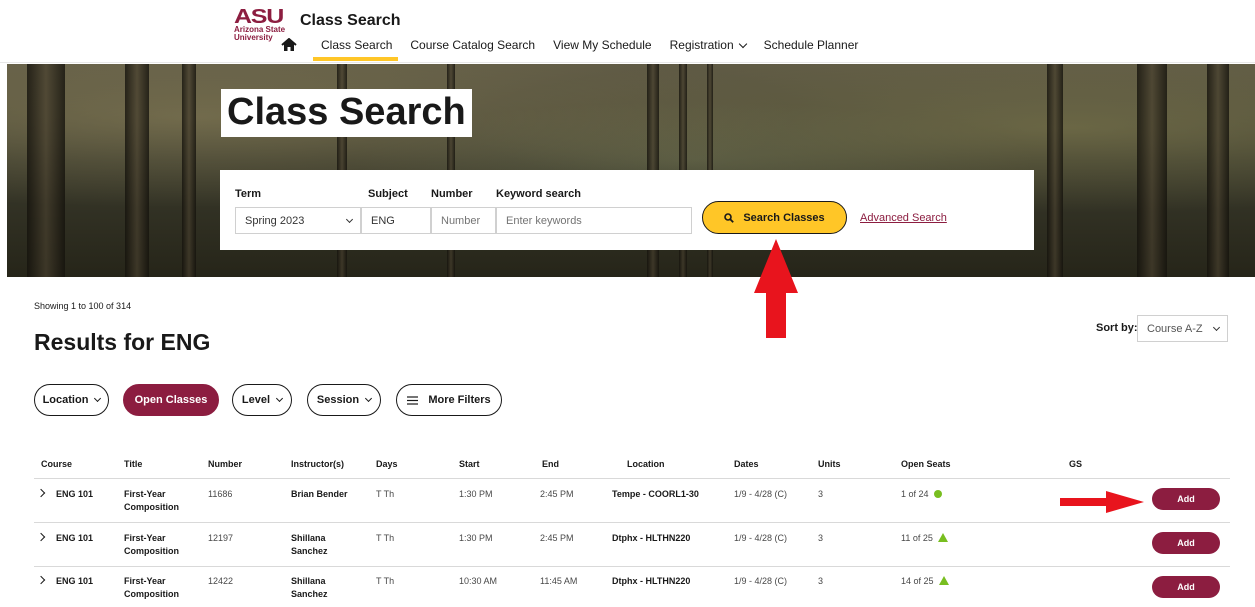 Image resolution: width=1255 pixels, height=607 pixels. I want to click on filter-more-filters: More Filters, so click(449, 400).